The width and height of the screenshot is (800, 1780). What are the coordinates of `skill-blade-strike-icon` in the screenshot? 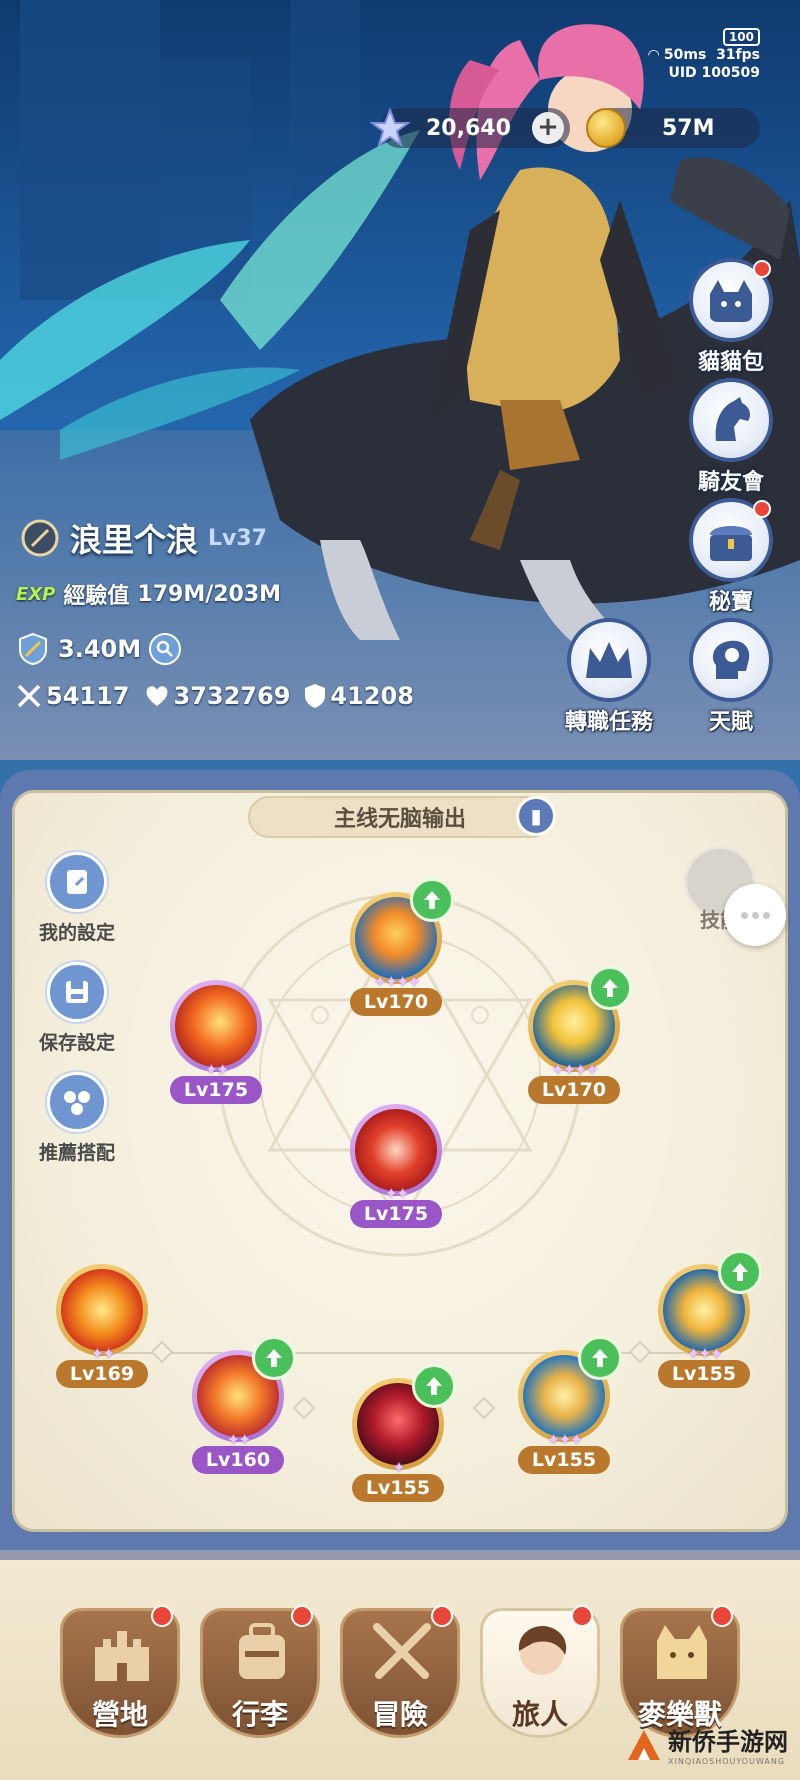 It's located at (396, 1150).